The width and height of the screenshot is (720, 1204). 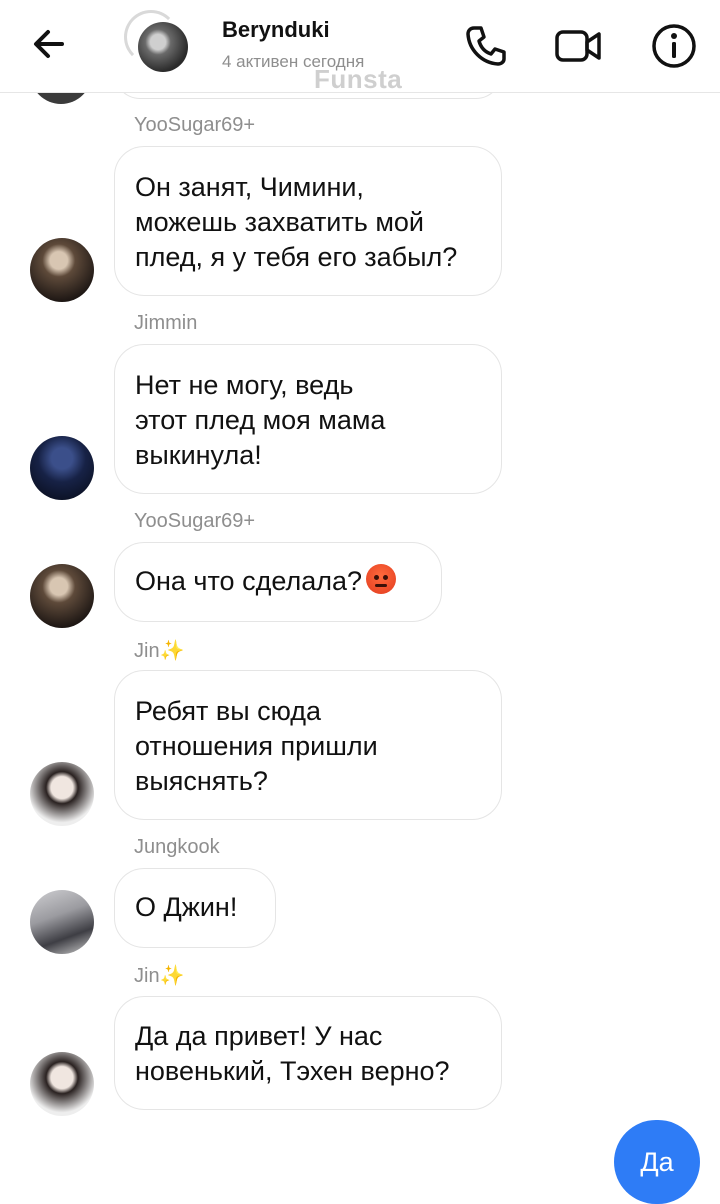 What do you see at coordinates (279, 222) in the screenshot?
I see `message-text: можешь захватить мой` at bounding box center [279, 222].